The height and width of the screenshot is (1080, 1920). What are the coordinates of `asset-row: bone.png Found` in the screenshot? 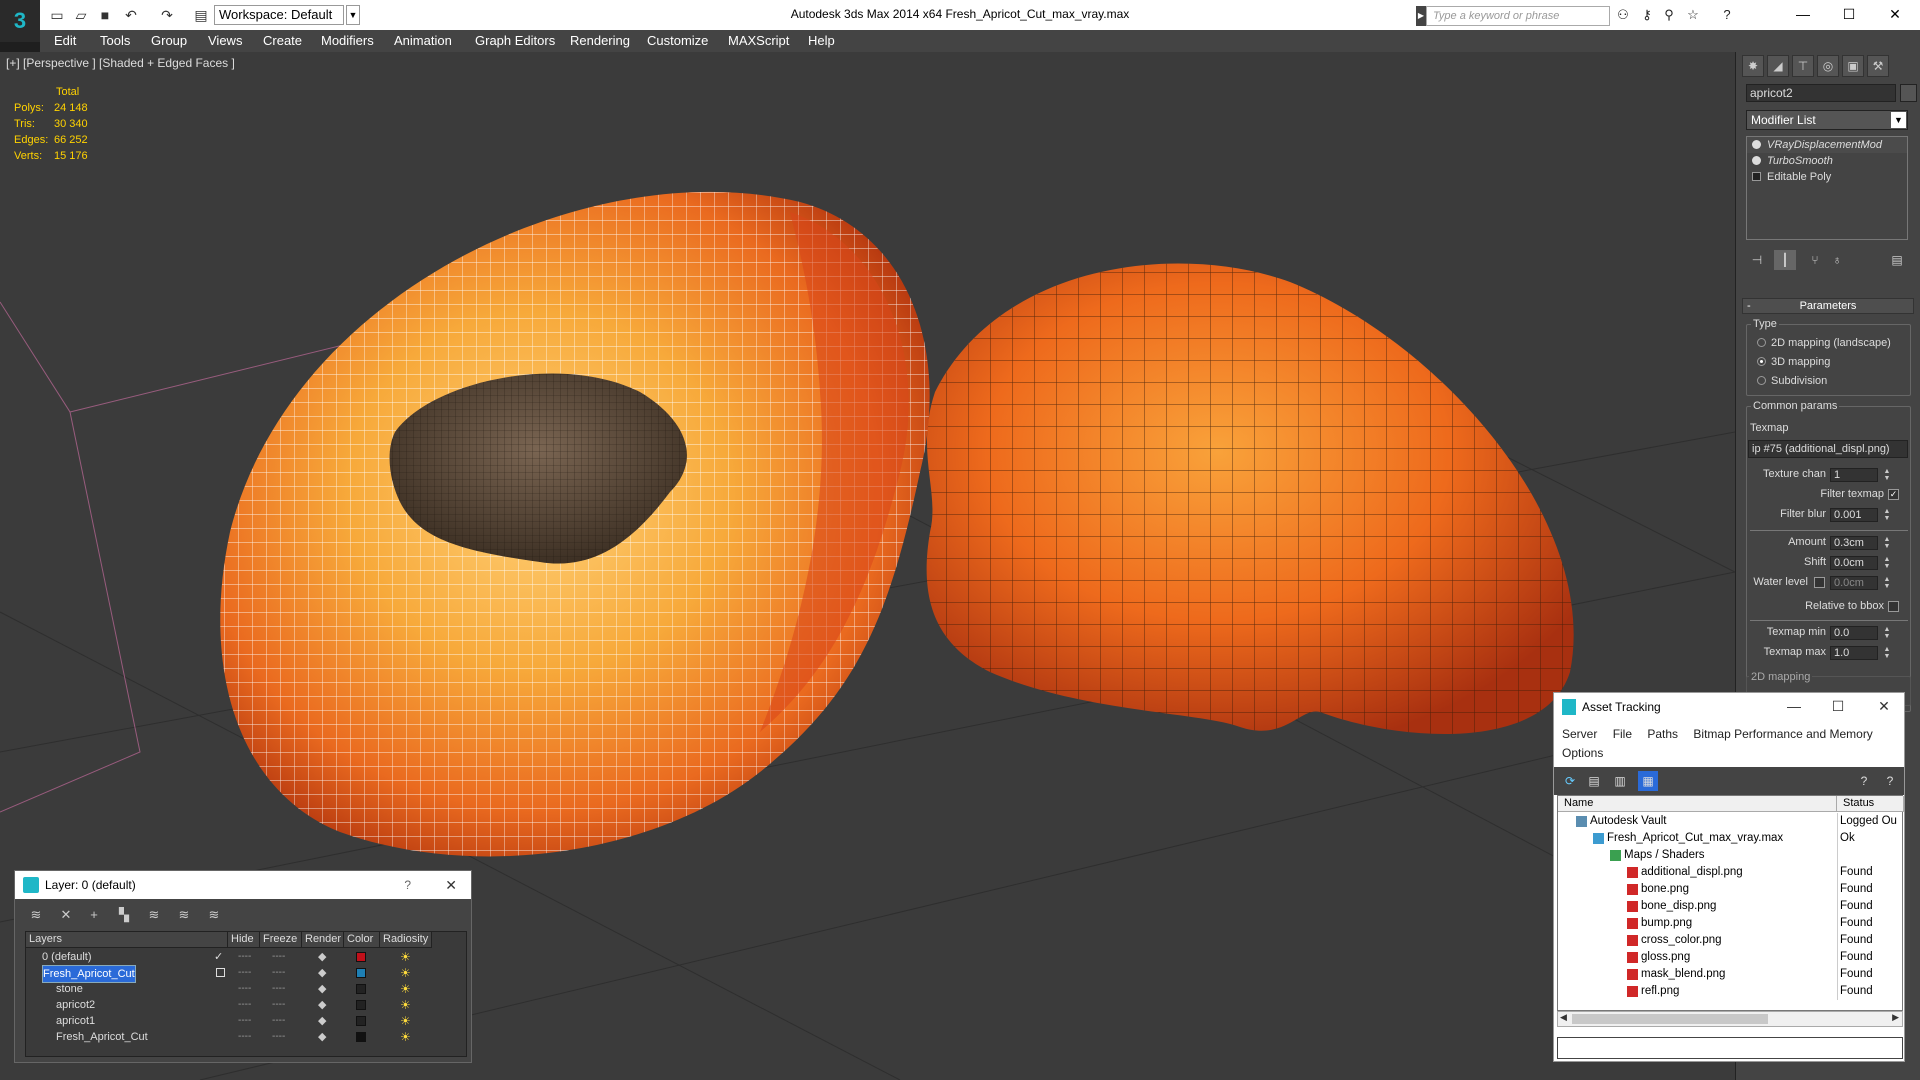 It's located at (1731, 889).